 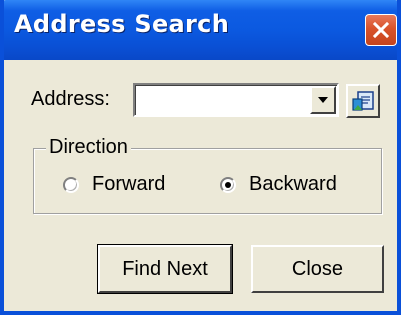 What do you see at coordinates (293, 184) in the screenshot?
I see `radio-backward-label: Backward` at bounding box center [293, 184].